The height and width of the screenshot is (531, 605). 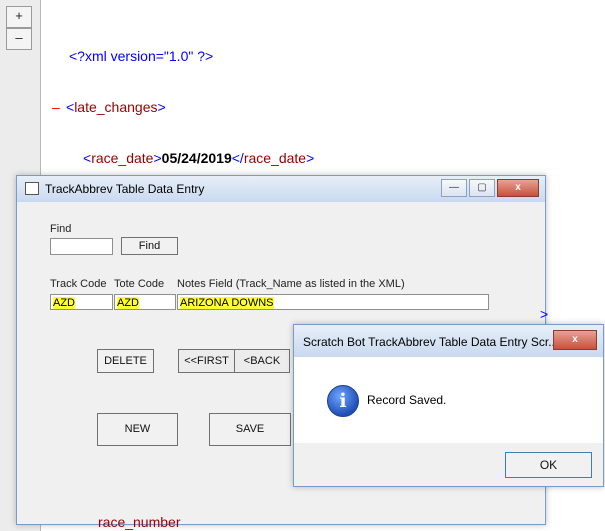 What do you see at coordinates (262, 361) in the screenshot?
I see `back-button: <BACK` at bounding box center [262, 361].